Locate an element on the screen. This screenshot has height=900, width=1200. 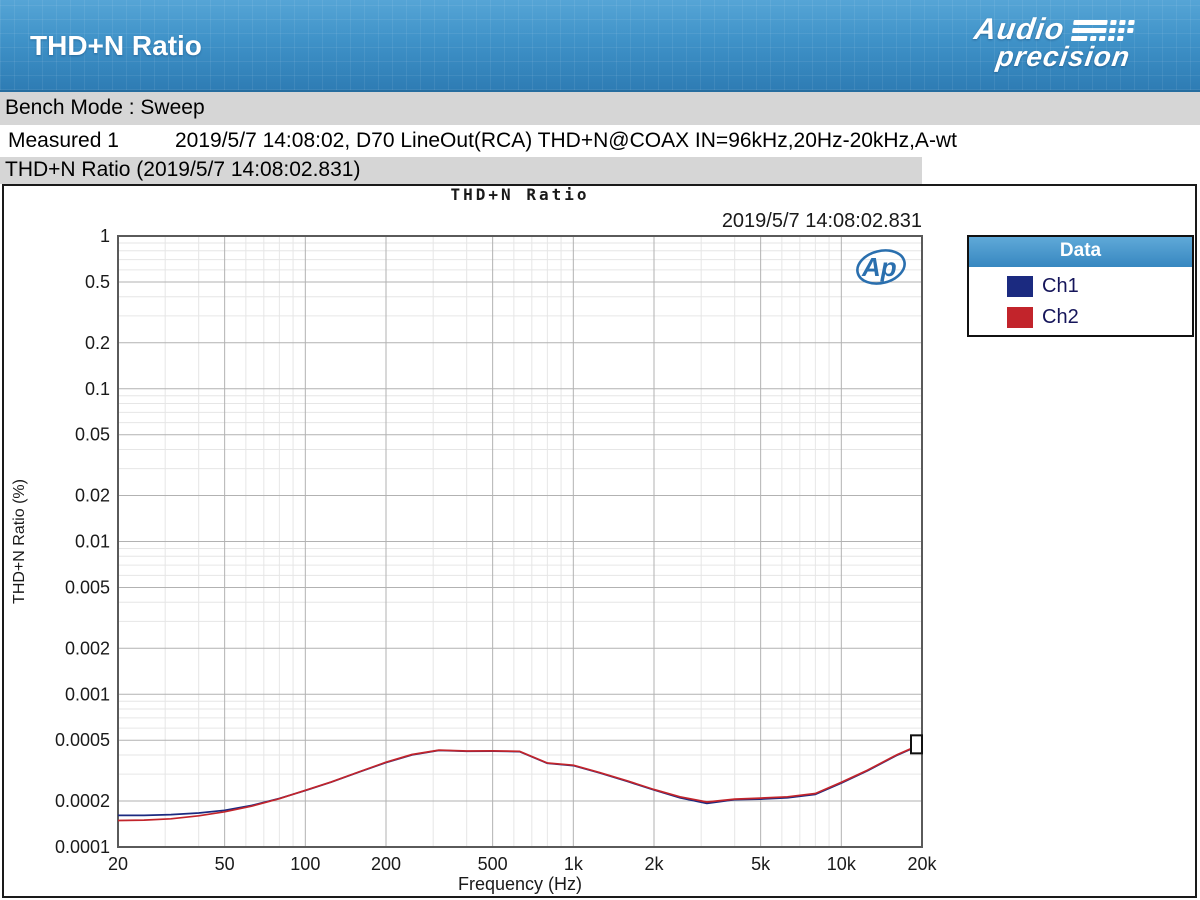
logo-text-precision: precision is located at coordinates (1063, 56).